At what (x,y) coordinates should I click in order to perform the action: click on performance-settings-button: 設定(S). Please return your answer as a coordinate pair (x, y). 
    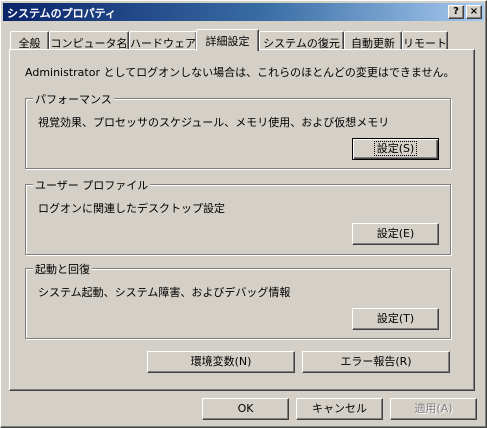
    Looking at the image, I should click on (395, 149).